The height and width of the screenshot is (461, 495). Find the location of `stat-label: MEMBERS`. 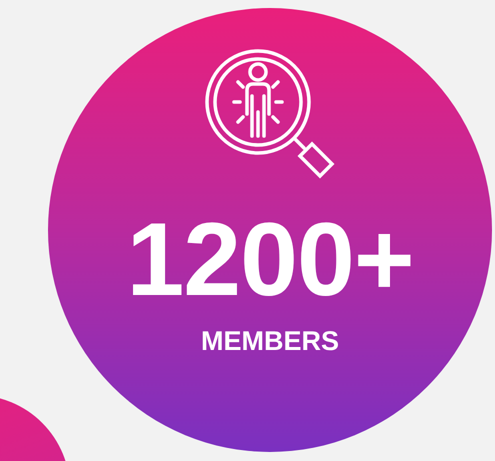

stat-label: MEMBERS is located at coordinates (269, 341).